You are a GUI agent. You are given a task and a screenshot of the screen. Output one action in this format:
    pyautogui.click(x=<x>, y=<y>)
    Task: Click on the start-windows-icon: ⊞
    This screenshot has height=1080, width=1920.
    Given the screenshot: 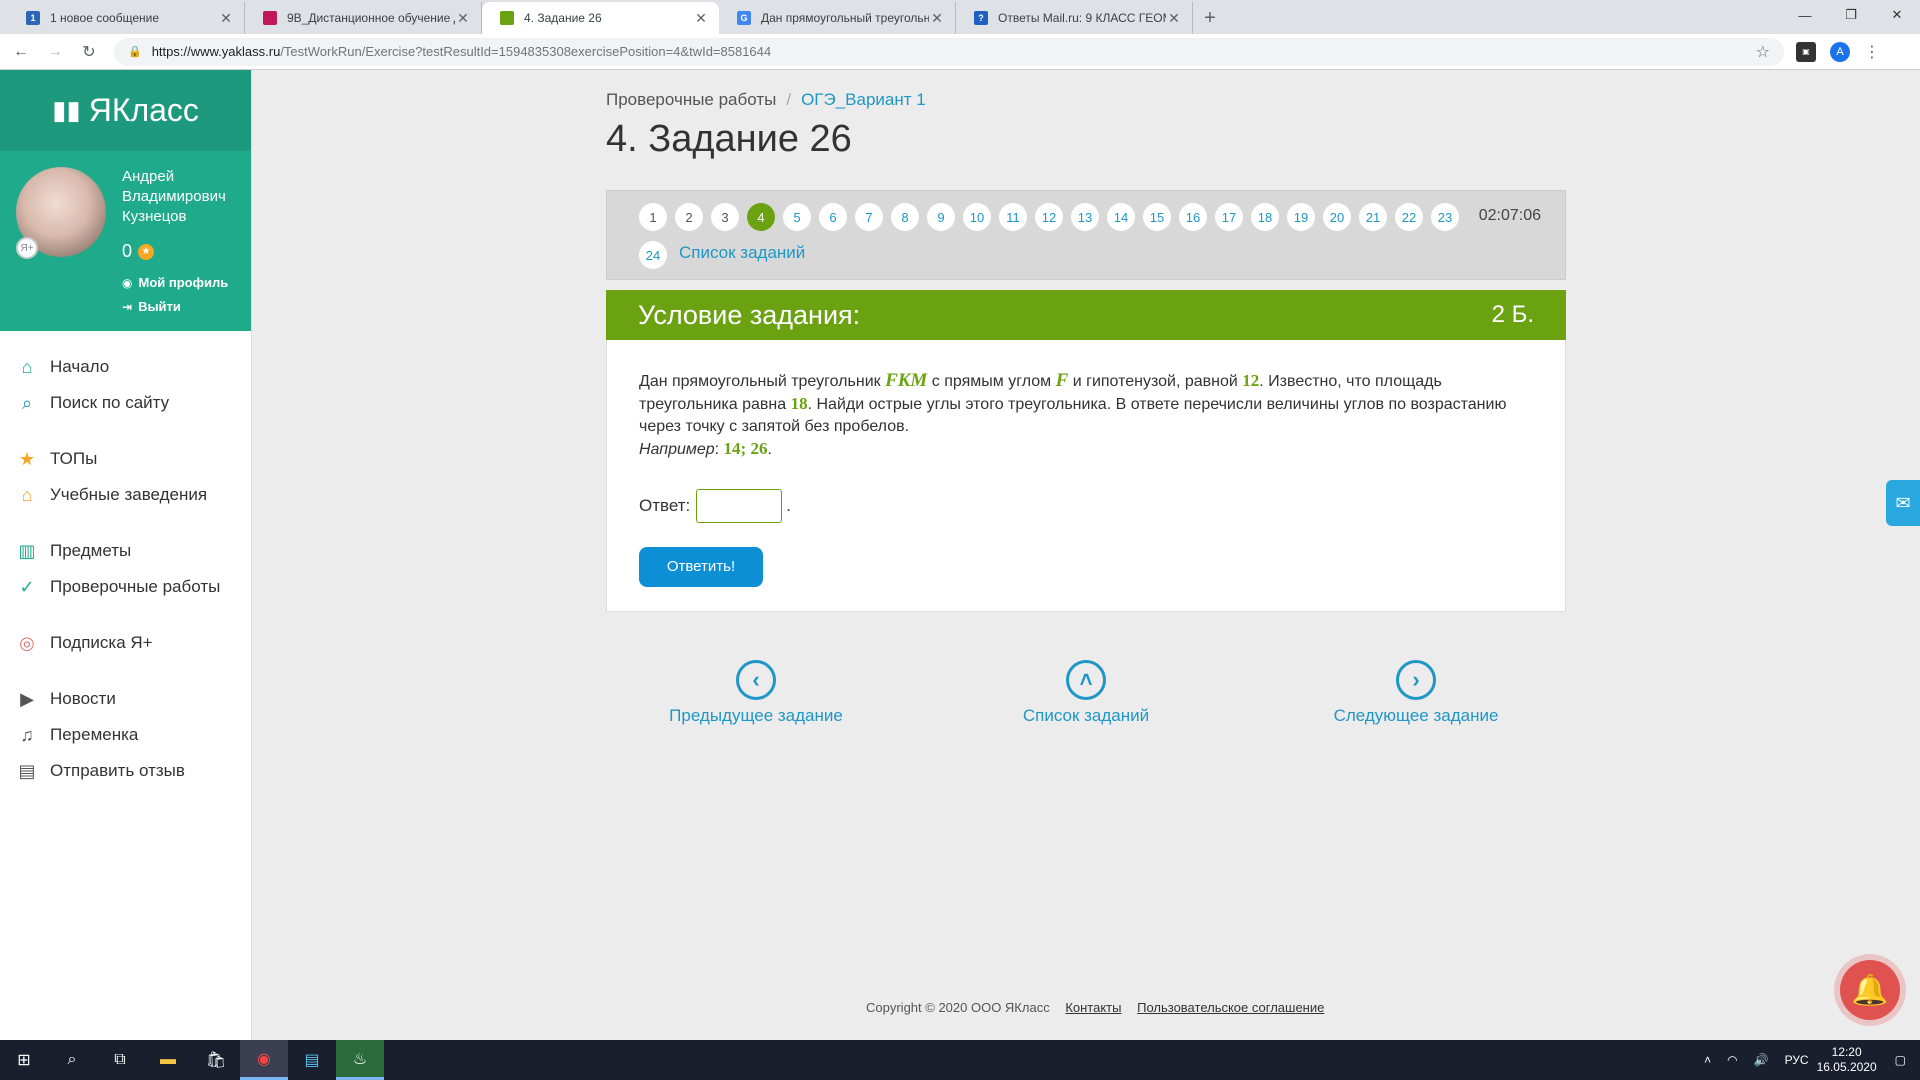 What is the action you would take?
    pyautogui.click(x=24, y=1060)
    